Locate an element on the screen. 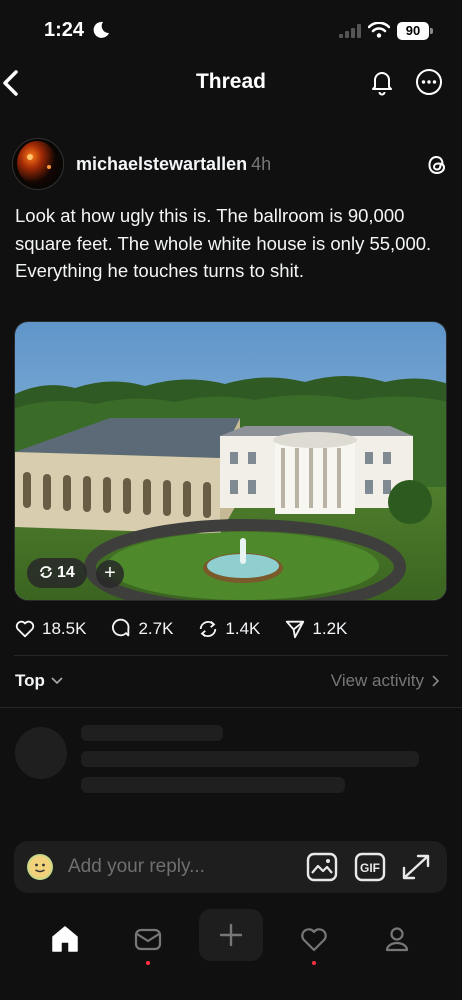 This screenshot has height=1000, width=462. share-button: 1.2K is located at coordinates (315, 629).